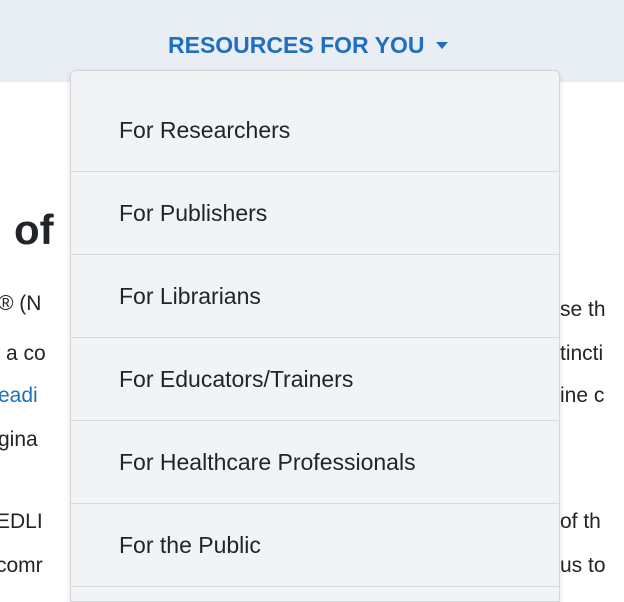  Describe the element at coordinates (190, 544) in the screenshot. I see `menu-item-label: For the Public` at that location.